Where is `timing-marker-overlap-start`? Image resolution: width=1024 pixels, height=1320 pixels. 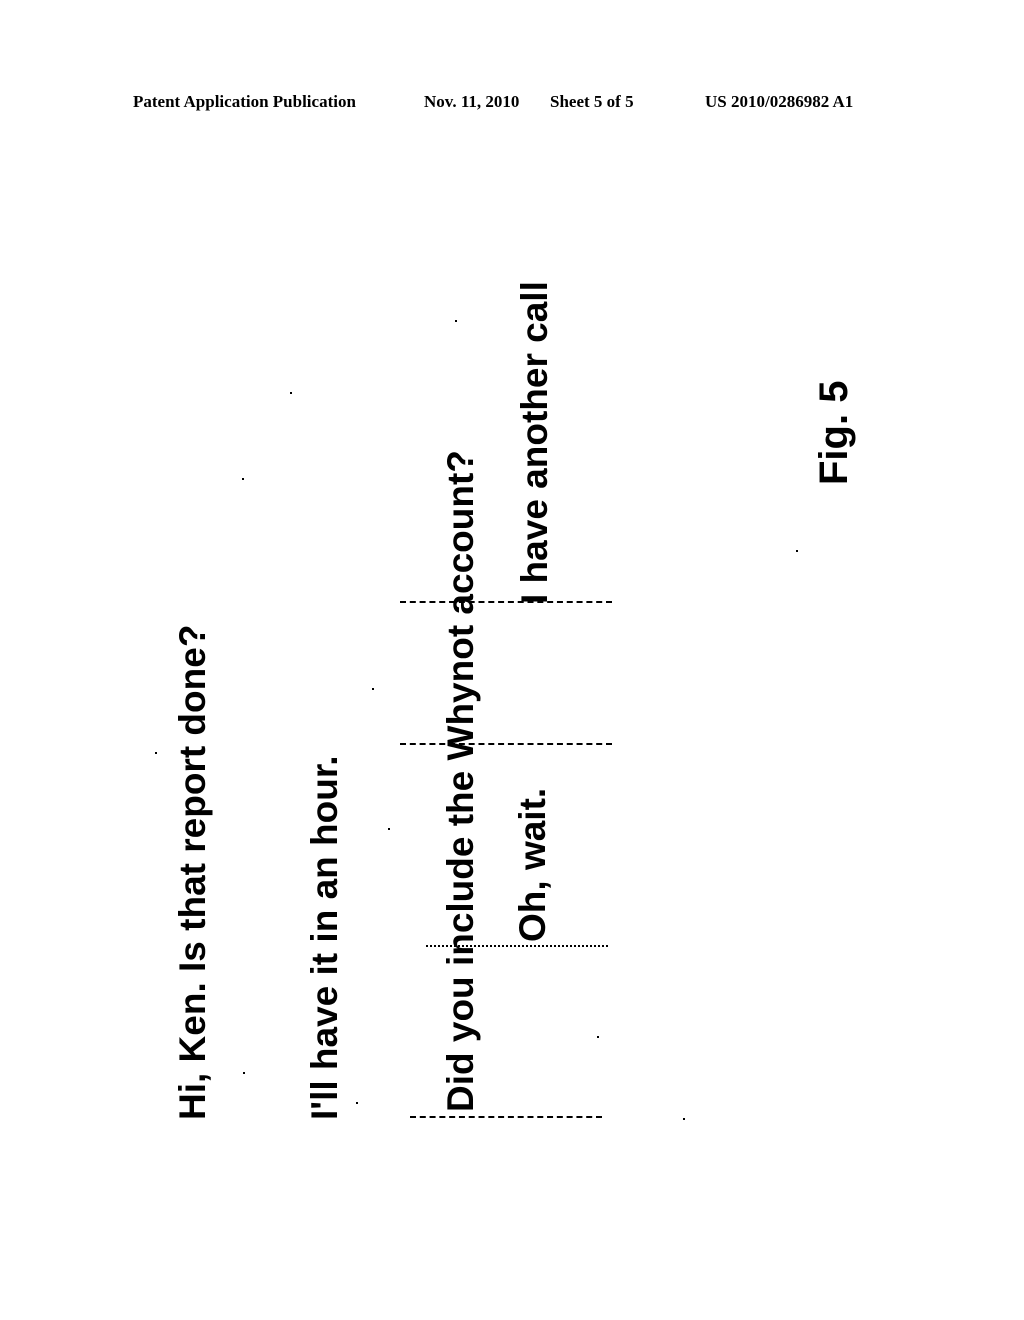 timing-marker-overlap-start is located at coordinates (506, 744).